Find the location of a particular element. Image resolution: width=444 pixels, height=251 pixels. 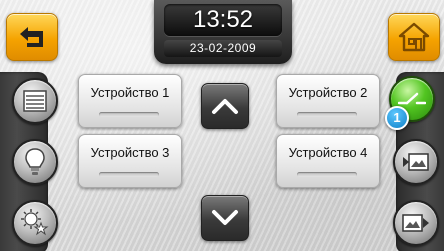

blinds-category-button is located at coordinates (35, 101).